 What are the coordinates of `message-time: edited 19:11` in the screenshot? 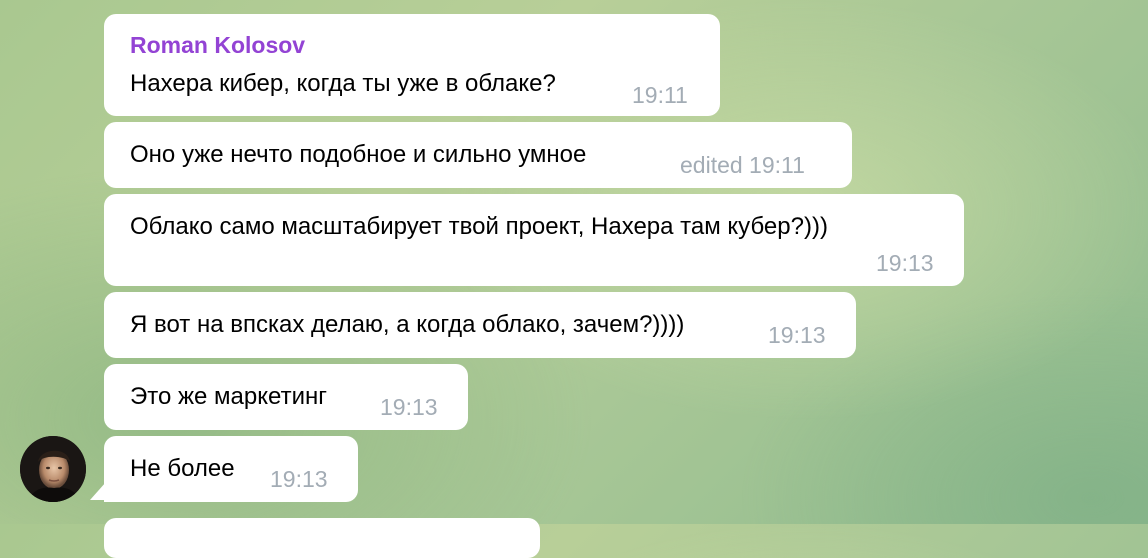 It's located at (742, 165).